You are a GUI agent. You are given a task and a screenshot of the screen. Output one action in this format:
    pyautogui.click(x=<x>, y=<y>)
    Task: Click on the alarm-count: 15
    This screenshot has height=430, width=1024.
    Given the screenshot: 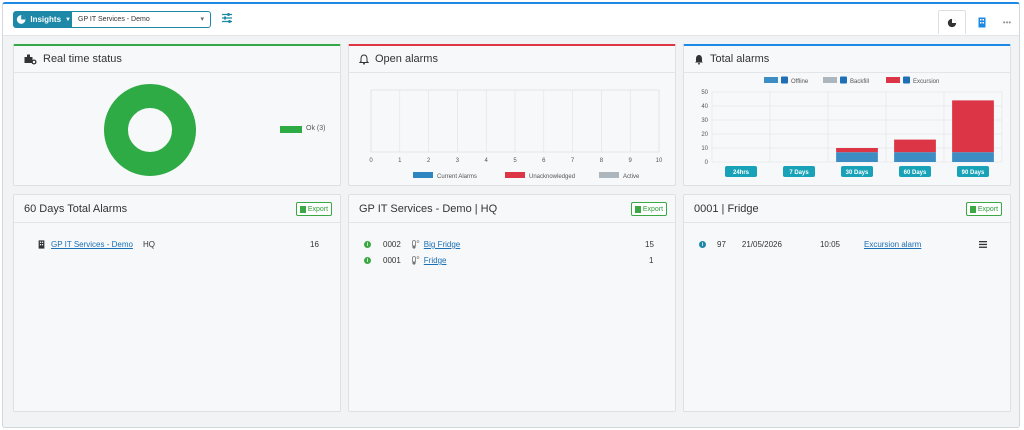 What is the action you would take?
    pyautogui.click(x=649, y=244)
    